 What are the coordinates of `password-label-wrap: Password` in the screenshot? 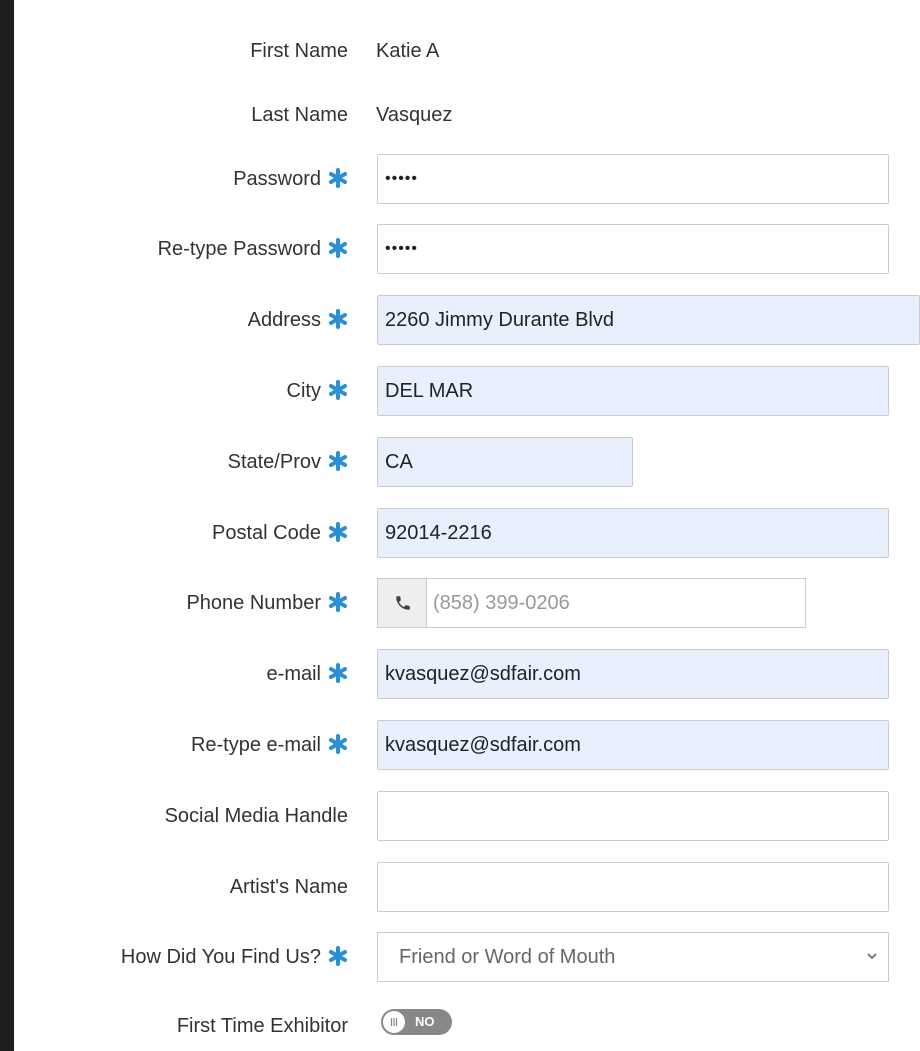 It's located at (181, 179).